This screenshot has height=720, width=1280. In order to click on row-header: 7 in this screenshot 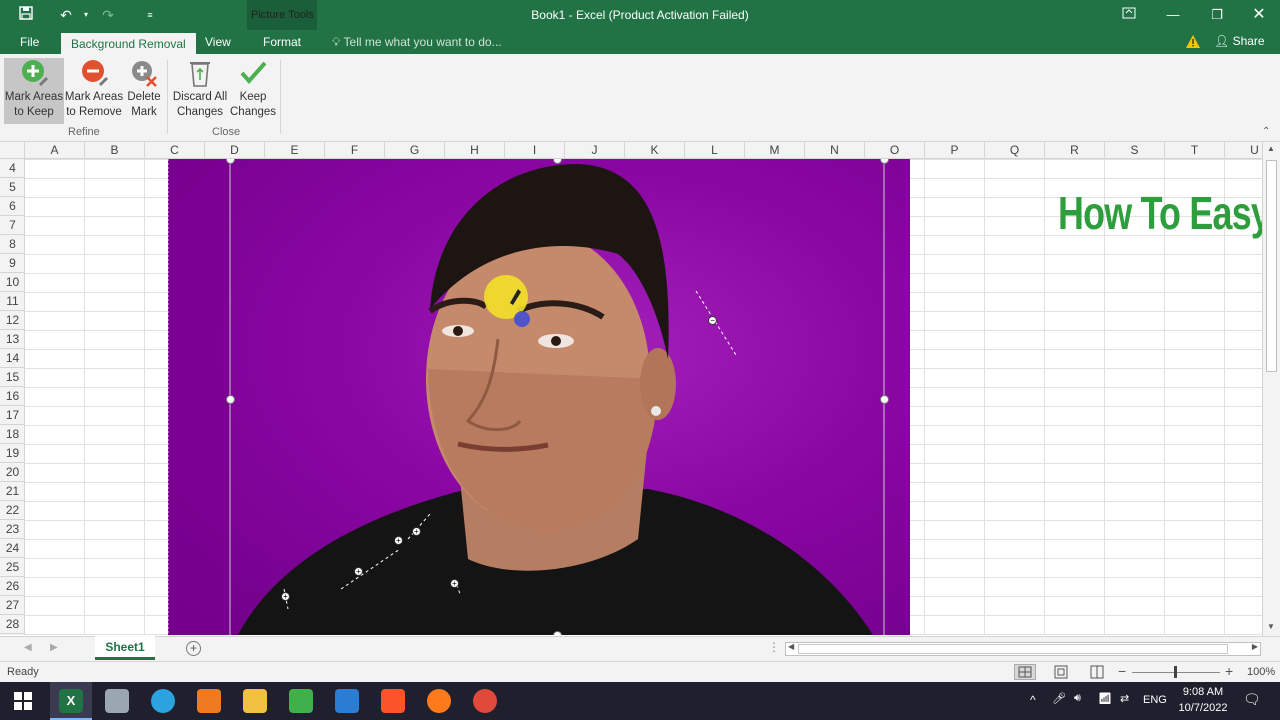, I will do `click(12, 225)`.